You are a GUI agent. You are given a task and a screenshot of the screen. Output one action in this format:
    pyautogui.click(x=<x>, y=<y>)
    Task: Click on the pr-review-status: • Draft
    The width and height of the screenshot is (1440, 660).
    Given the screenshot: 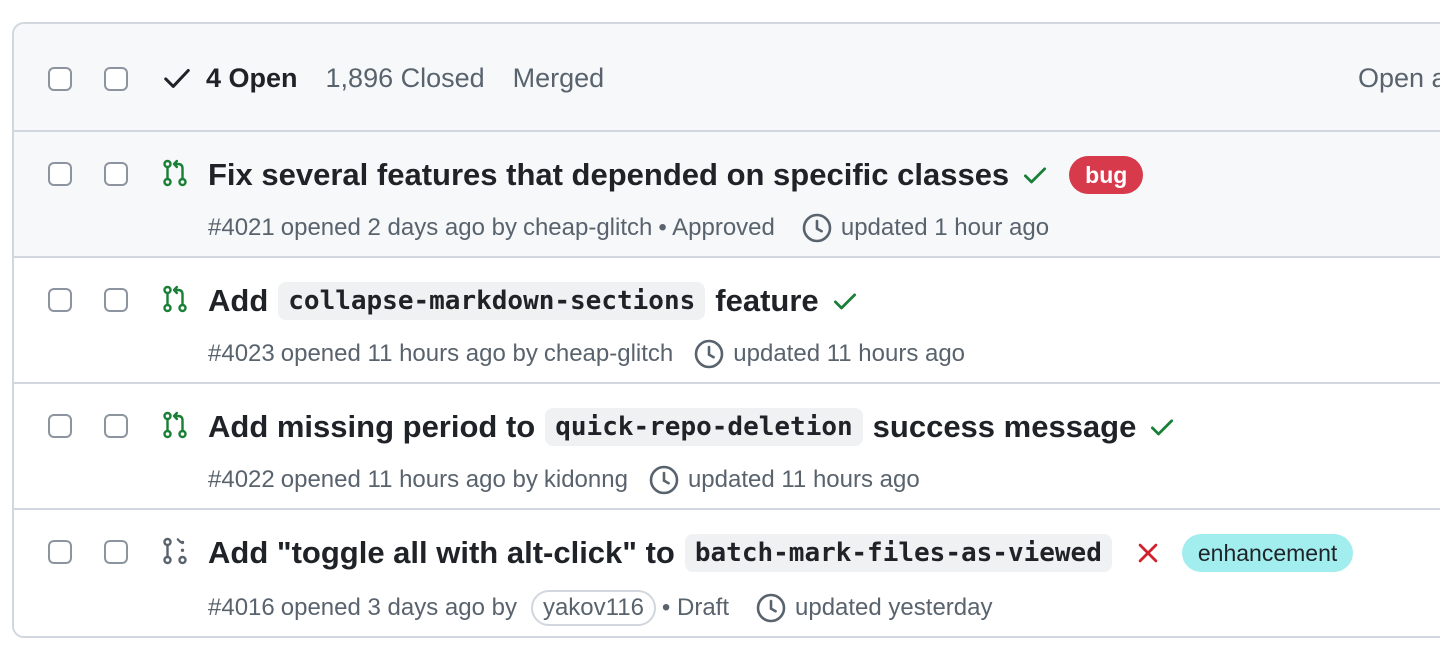 What is the action you would take?
    pyautogui.click(x=695, y=607)
    